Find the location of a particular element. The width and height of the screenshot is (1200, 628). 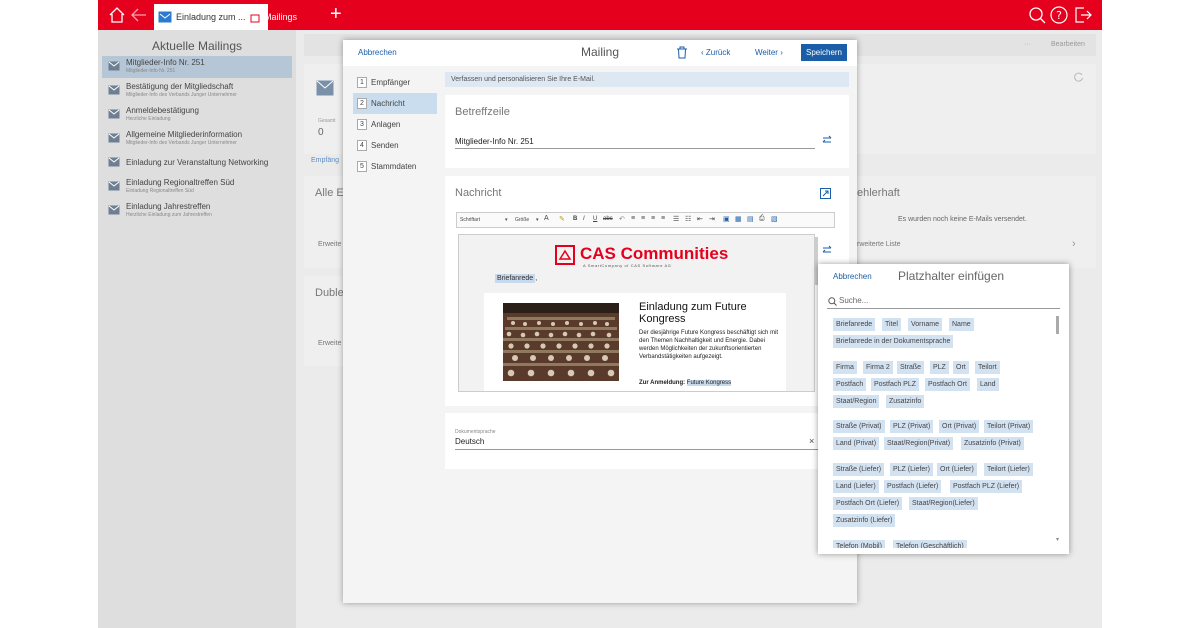

justify-icon: ≡ is located at coordinates (663, 218).